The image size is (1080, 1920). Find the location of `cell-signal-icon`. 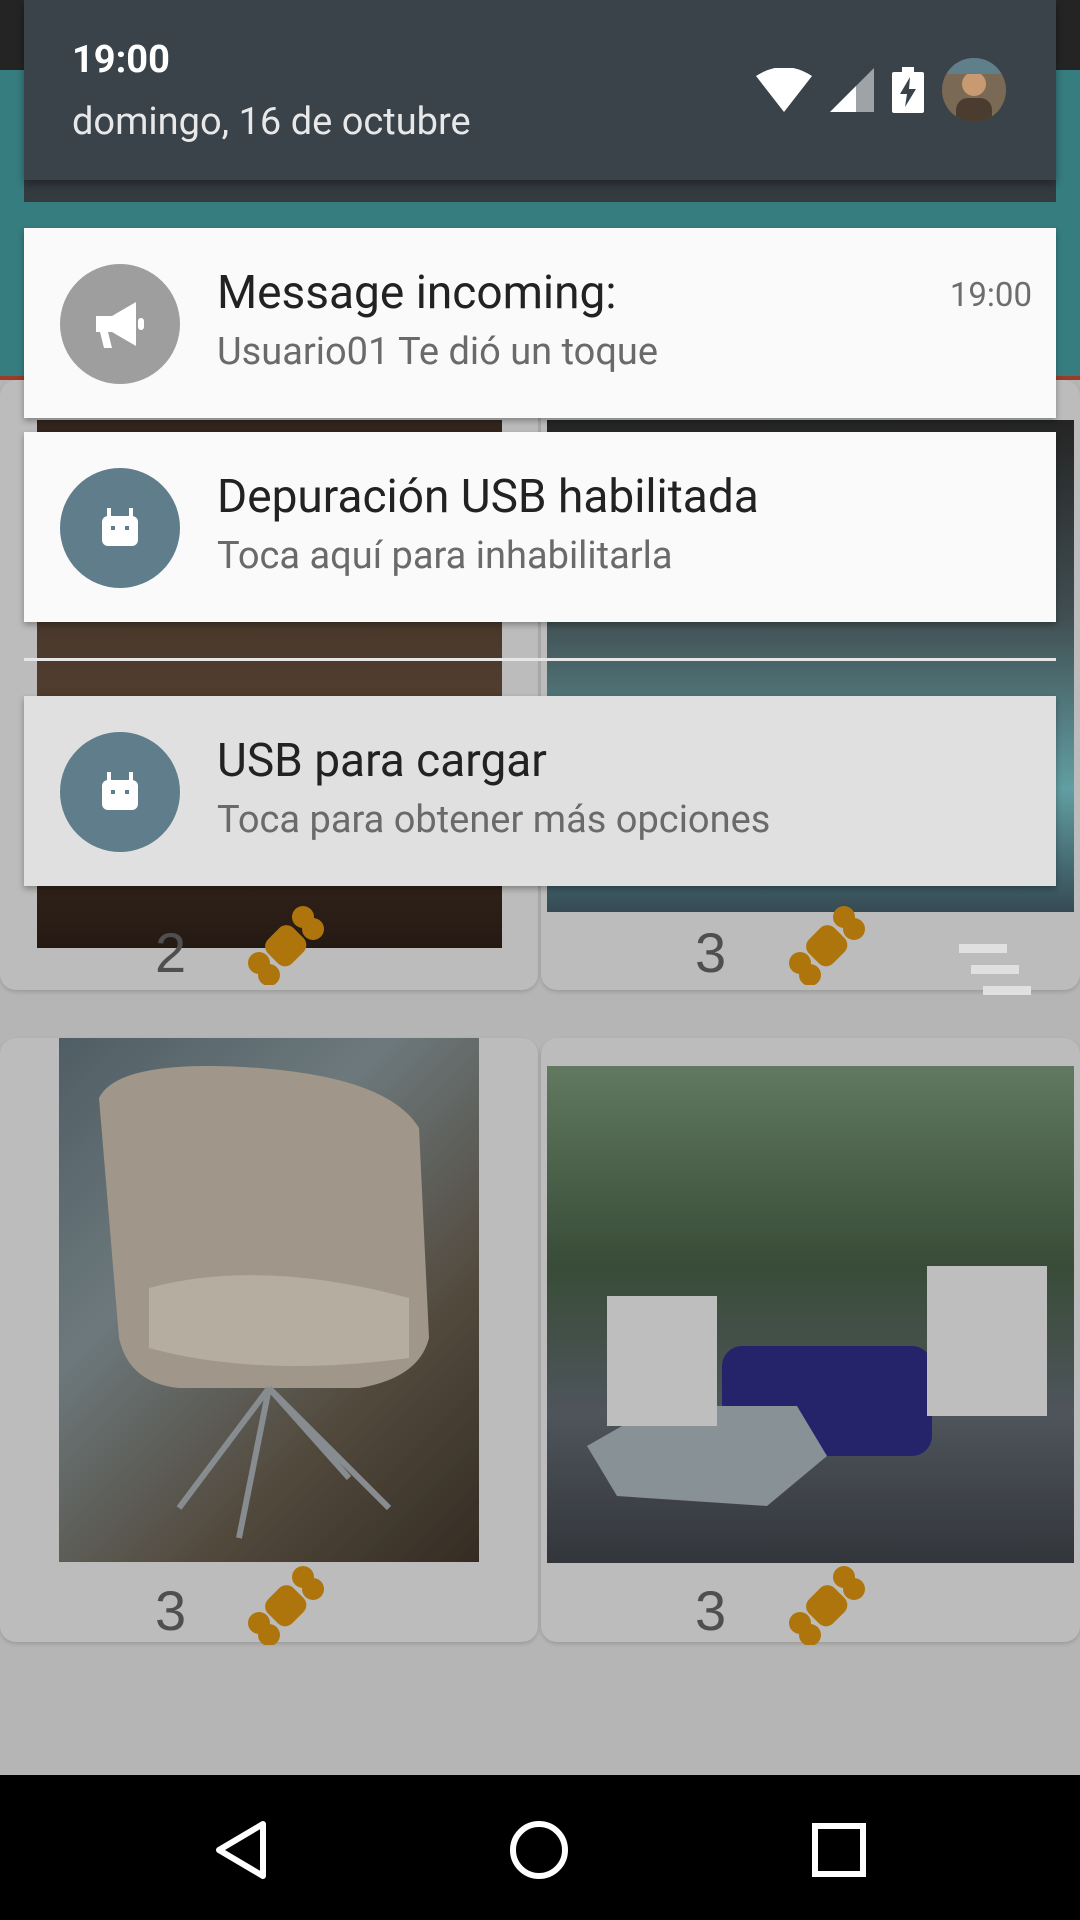

cell-signal-icon is located at coordinates (852, 90).